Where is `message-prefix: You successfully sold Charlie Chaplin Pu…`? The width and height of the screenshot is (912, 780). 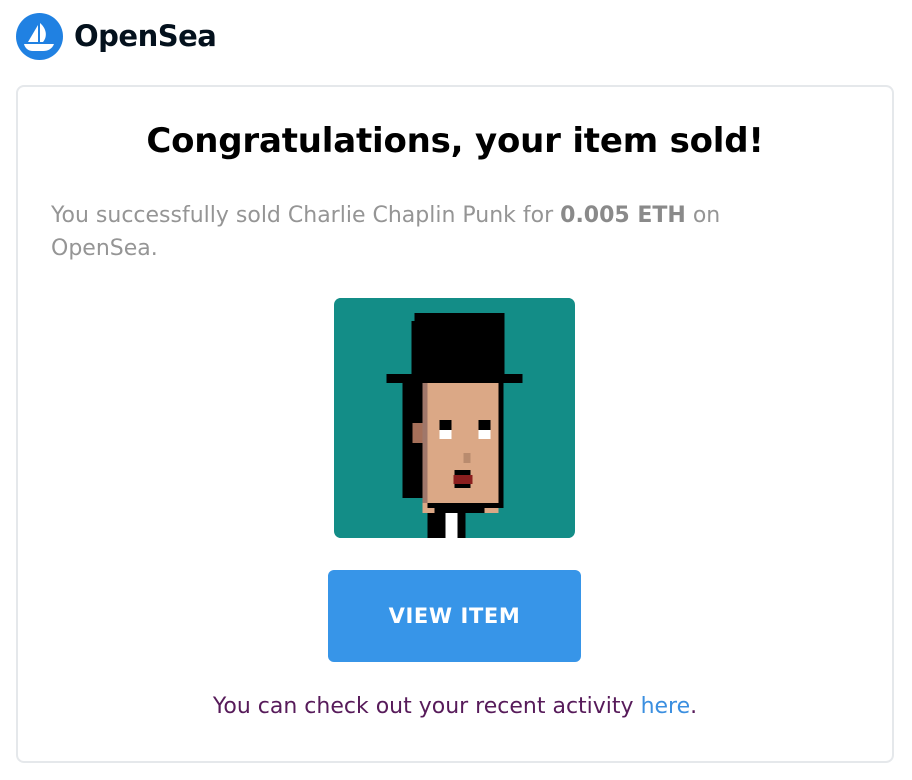
message-prefix: You successfully sold Charlie Chaplin Pu… is located at coordinates (306, 215).